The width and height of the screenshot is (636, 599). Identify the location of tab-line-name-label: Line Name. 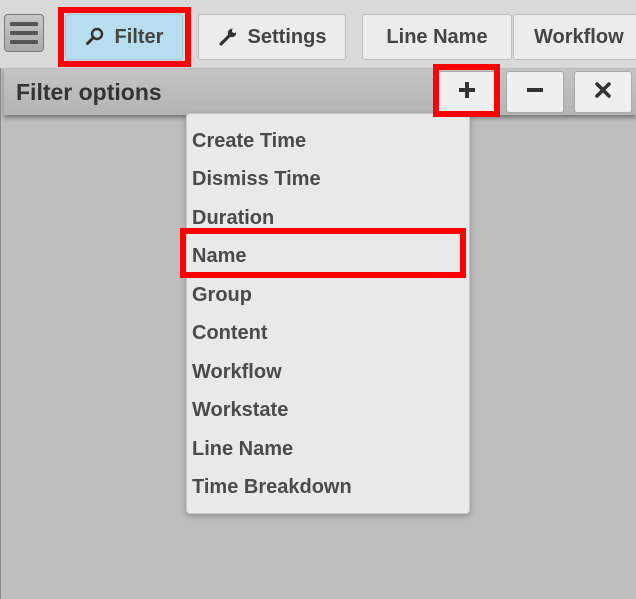
(437, 36).